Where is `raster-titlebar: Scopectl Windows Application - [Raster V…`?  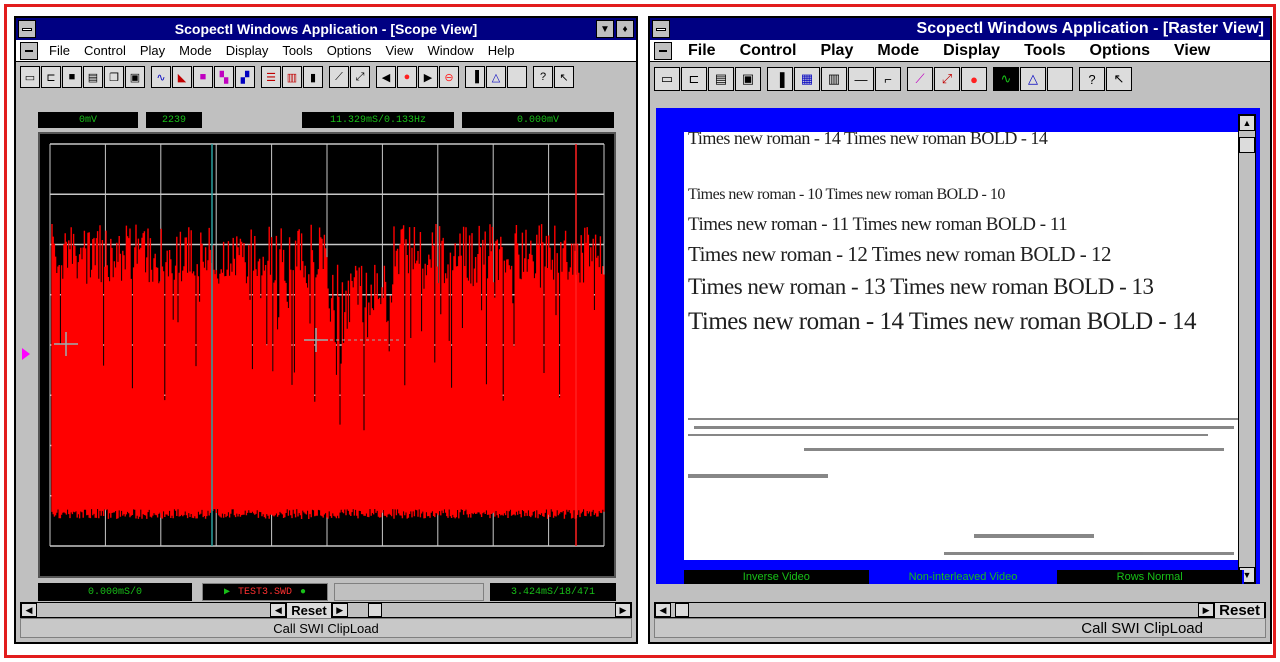 raster-titlebar: Scopectl Windows Application - [Raster V… is located at coordinates (960, 29).